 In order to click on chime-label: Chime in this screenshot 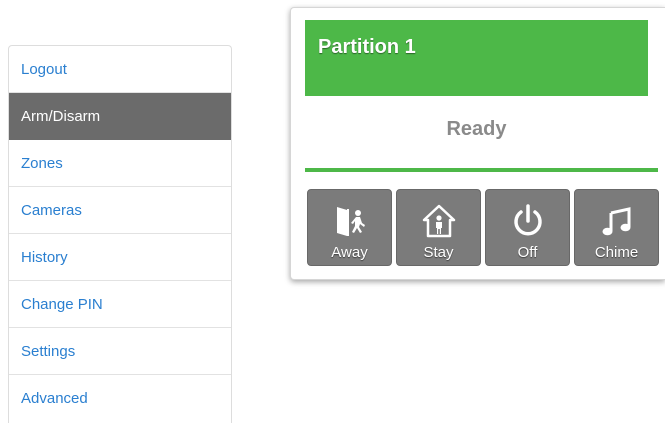, I will do `click(616, 252)`.